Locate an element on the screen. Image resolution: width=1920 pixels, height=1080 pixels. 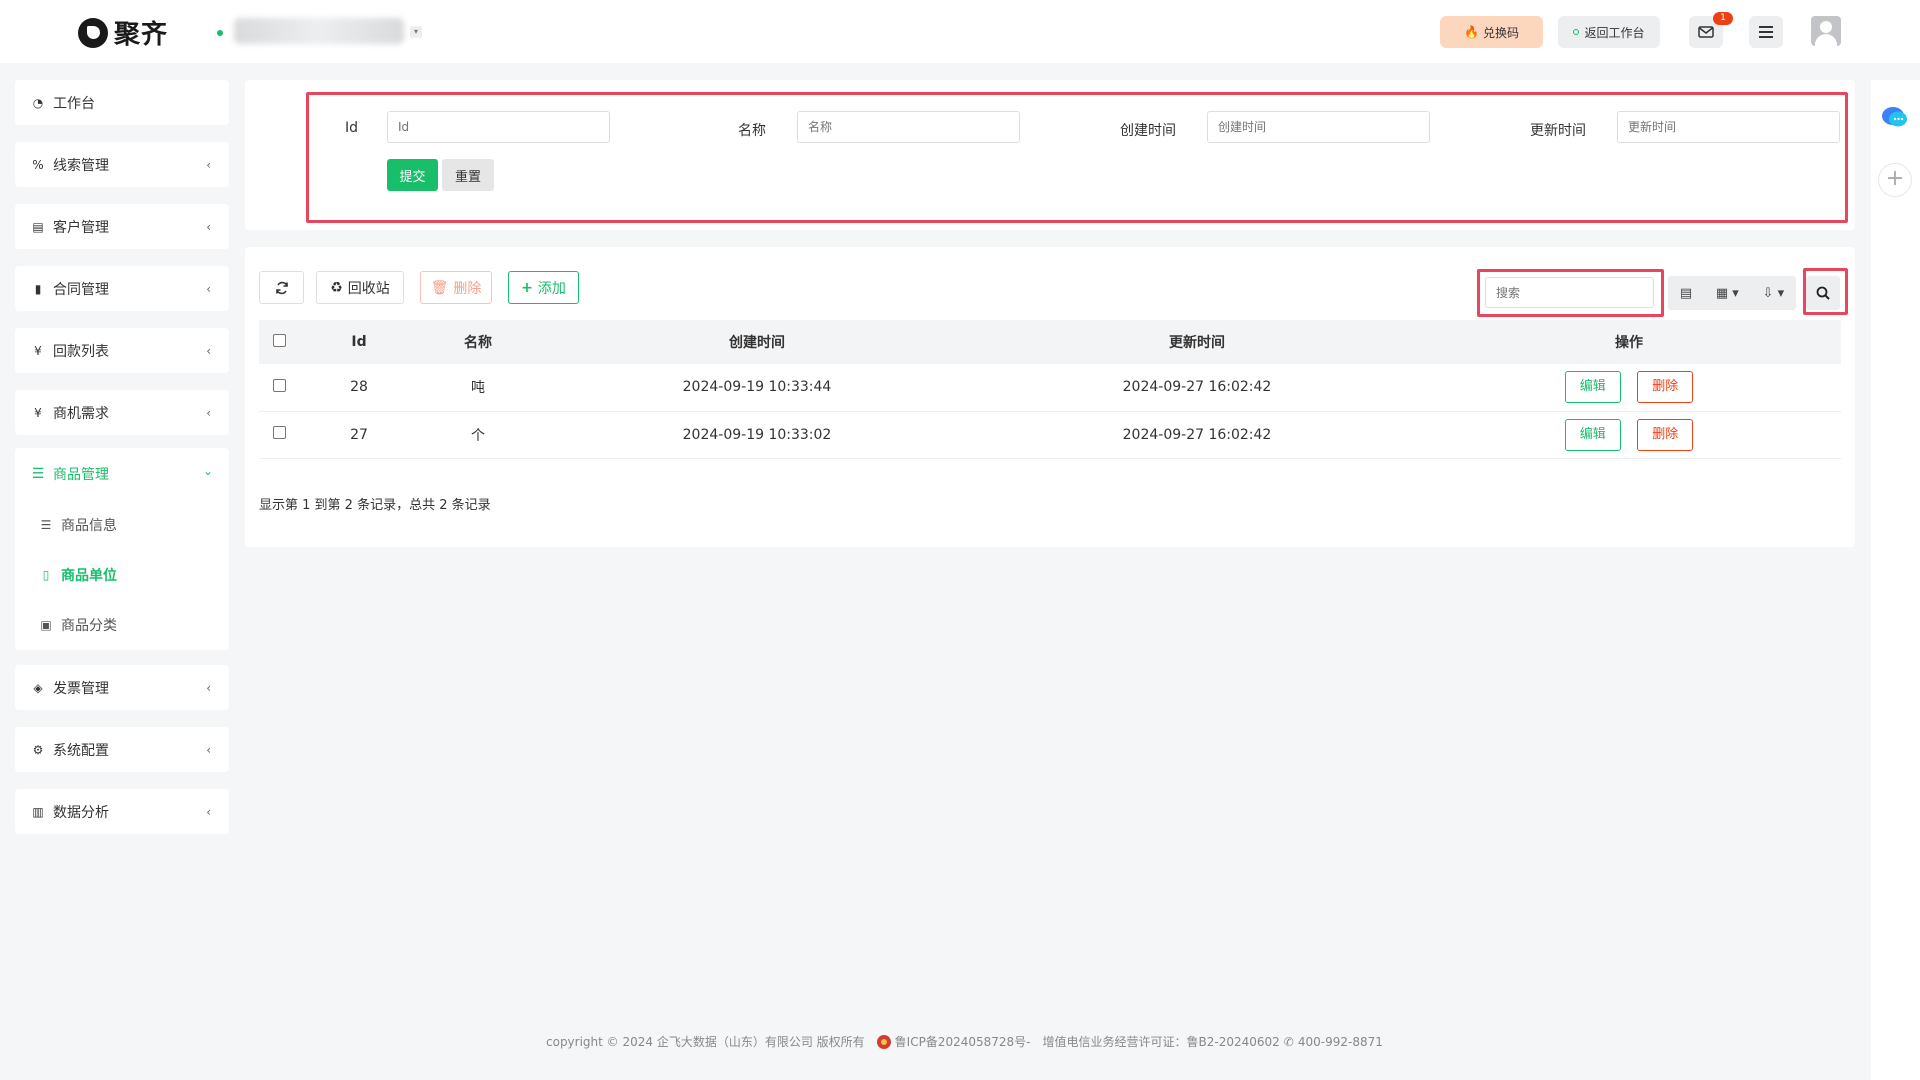
table-header-row: Id 名称 创建时间 更新时间 操作 is located at coordinates (1050, 342).